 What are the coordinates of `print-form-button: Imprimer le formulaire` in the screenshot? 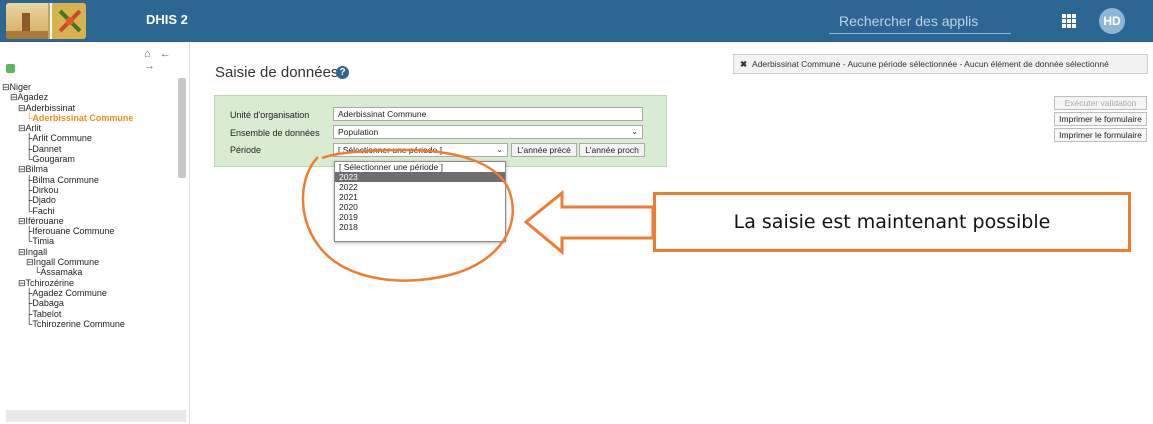 It's located at (1100, 119).